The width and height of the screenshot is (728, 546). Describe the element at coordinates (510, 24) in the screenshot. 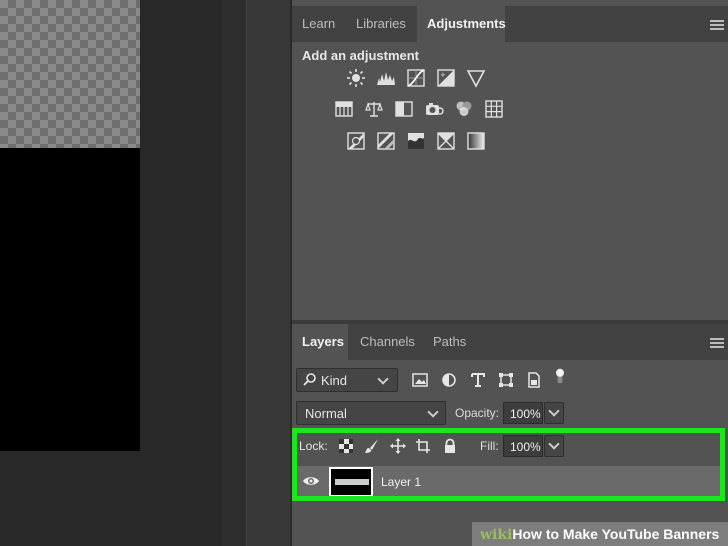

I see `adjustments-tabbar: Learn Libraries Adjustments` at that location.